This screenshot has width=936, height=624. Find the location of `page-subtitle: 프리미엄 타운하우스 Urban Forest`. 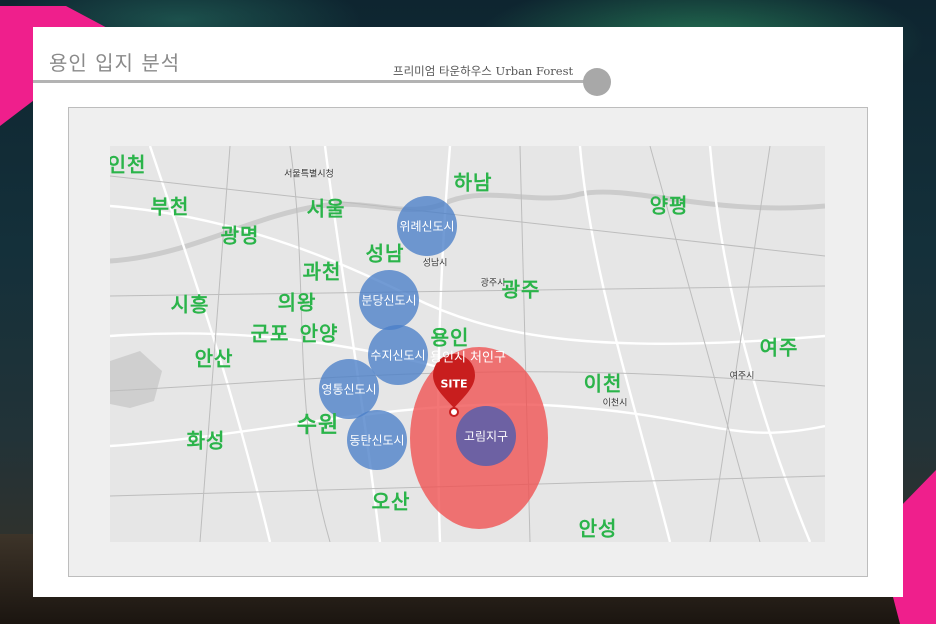

page-subtitle: 프리미엄 타운하우스 Urban Forest is located at coordinates (483, 71).